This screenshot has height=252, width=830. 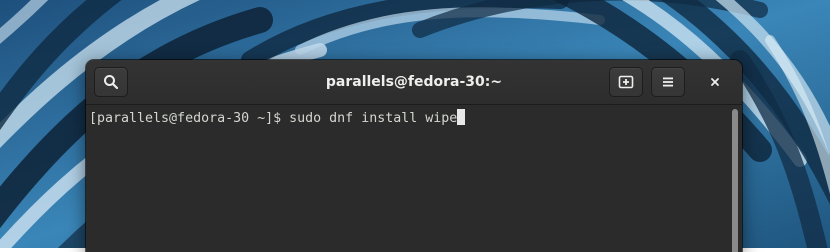 I want to click on headerbar: parallels@fedora-30:~, so click(x=414, y=82).